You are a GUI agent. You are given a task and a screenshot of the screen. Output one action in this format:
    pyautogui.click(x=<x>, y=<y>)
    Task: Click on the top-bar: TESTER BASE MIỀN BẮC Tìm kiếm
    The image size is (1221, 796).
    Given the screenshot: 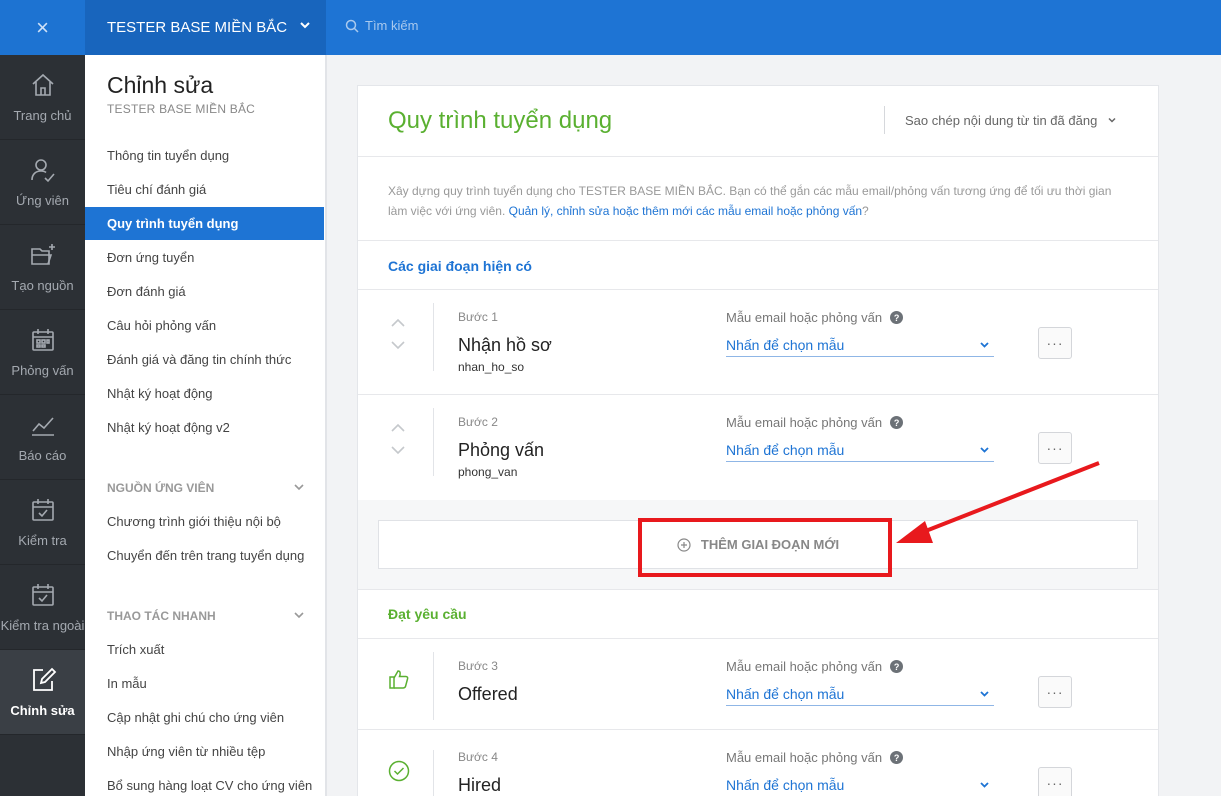 What is the action you would take?
    pyautogui.click(x=653, y=27)
    